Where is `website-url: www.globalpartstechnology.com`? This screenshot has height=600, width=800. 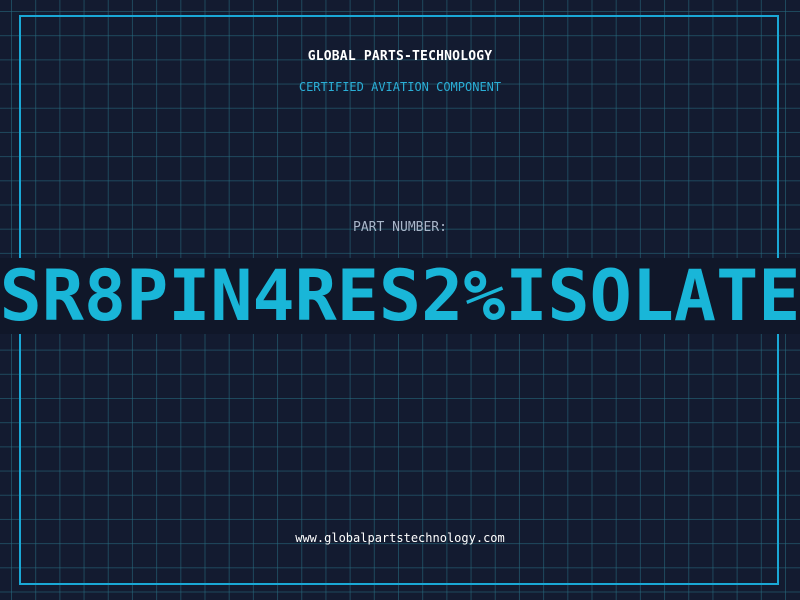 website-url: www.globalpartstechnology.com is located at coordinates (400, 538).